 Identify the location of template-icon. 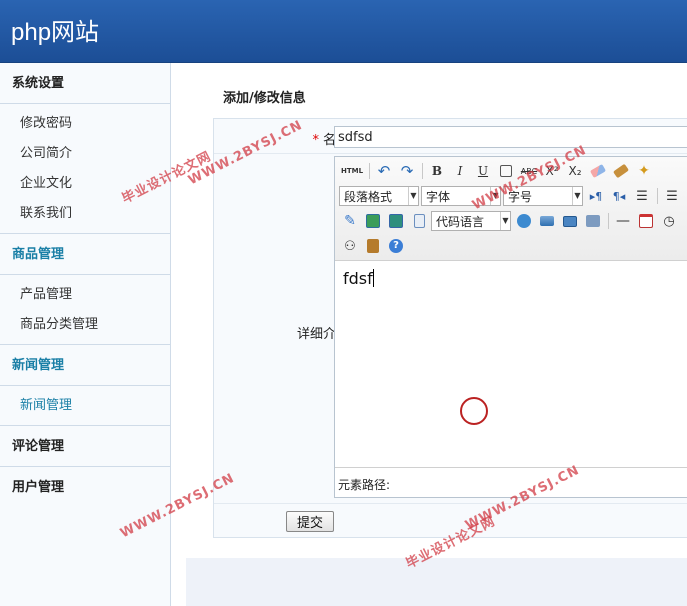
(593, 221).